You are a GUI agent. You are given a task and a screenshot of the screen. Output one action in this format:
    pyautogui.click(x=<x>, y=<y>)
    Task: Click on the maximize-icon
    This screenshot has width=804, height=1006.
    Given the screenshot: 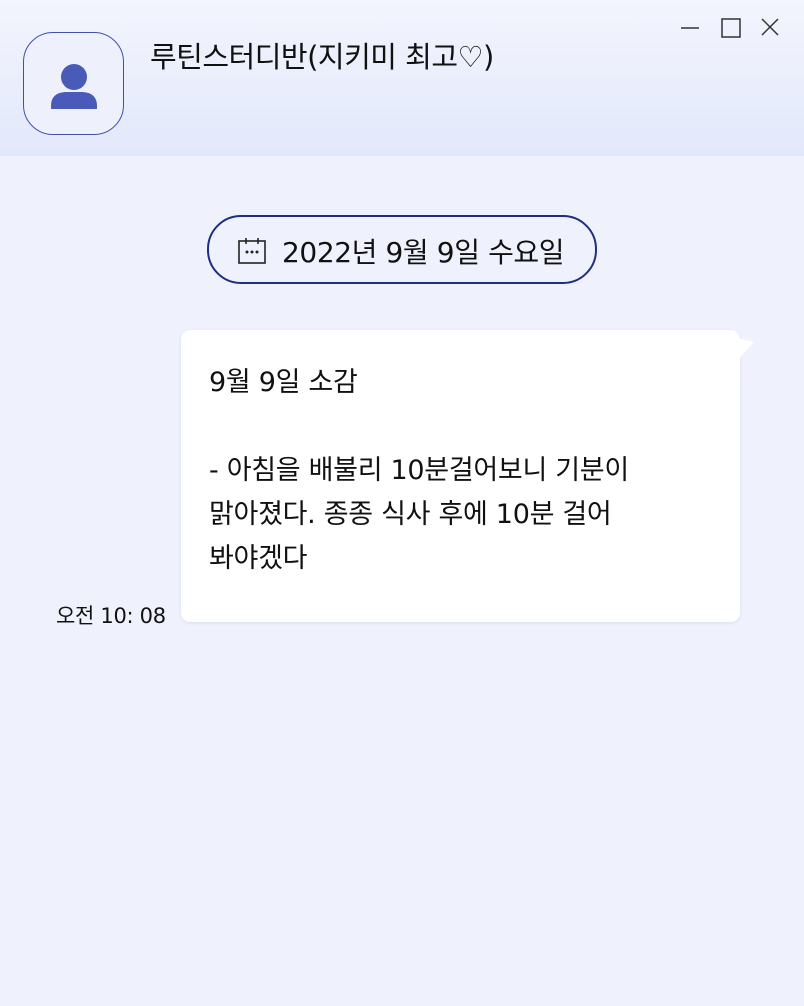 What is the action you would take?
    pyautogui.click(x=731, y=28)
    